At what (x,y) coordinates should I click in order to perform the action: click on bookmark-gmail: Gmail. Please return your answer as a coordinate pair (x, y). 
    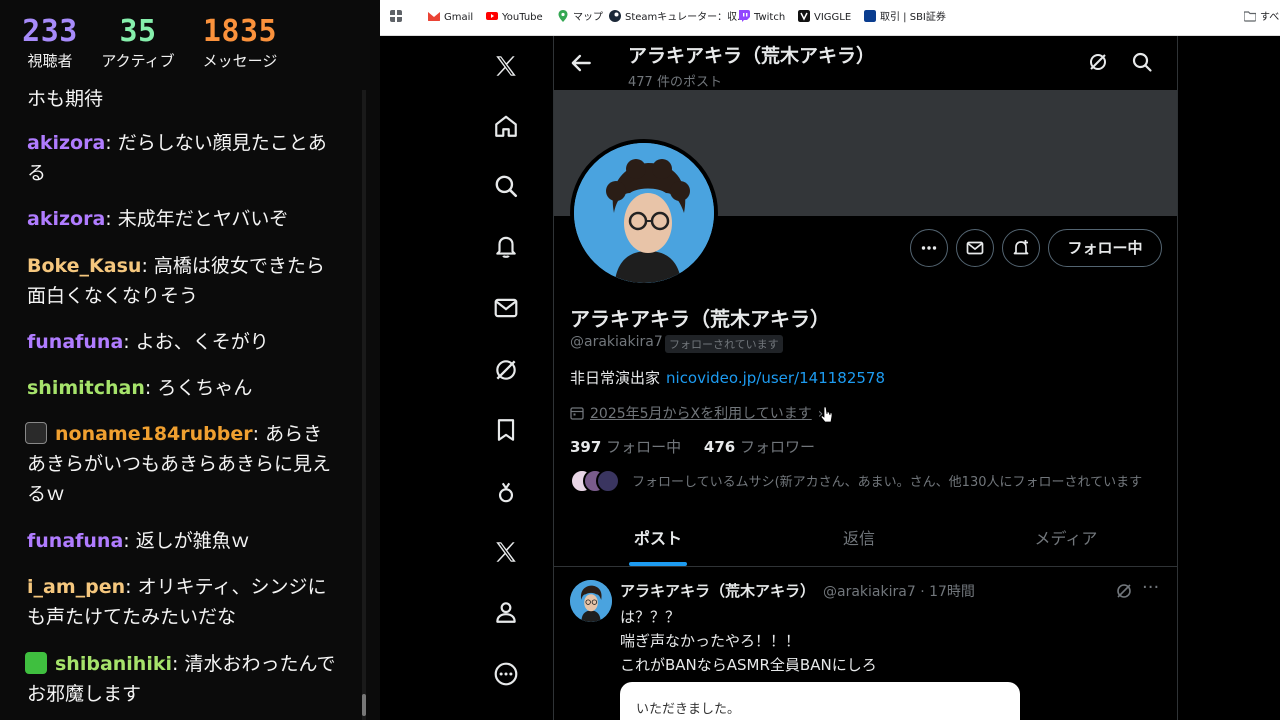
    Looking at the image, I should click on (450, 18).